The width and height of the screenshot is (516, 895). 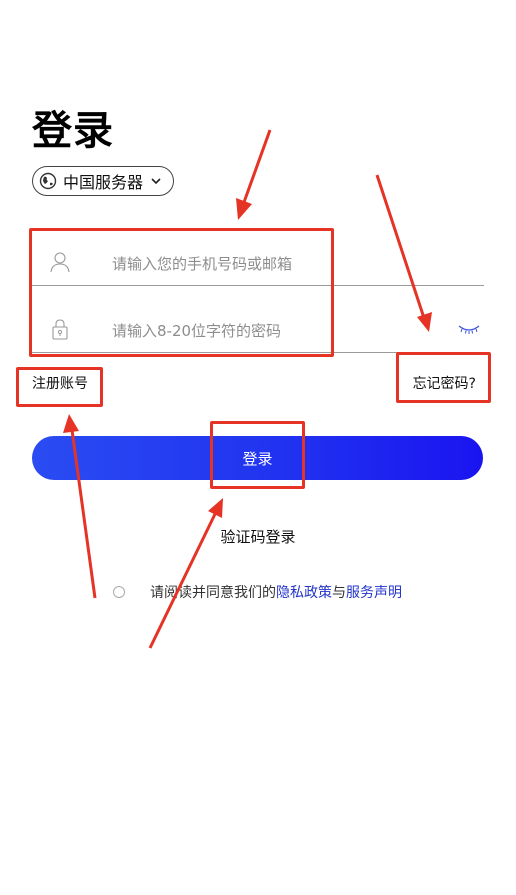 What do you see at coordinates (257, 455) in the screenshot?
I see `annotation-box-login` at bounding box center [257, 455].